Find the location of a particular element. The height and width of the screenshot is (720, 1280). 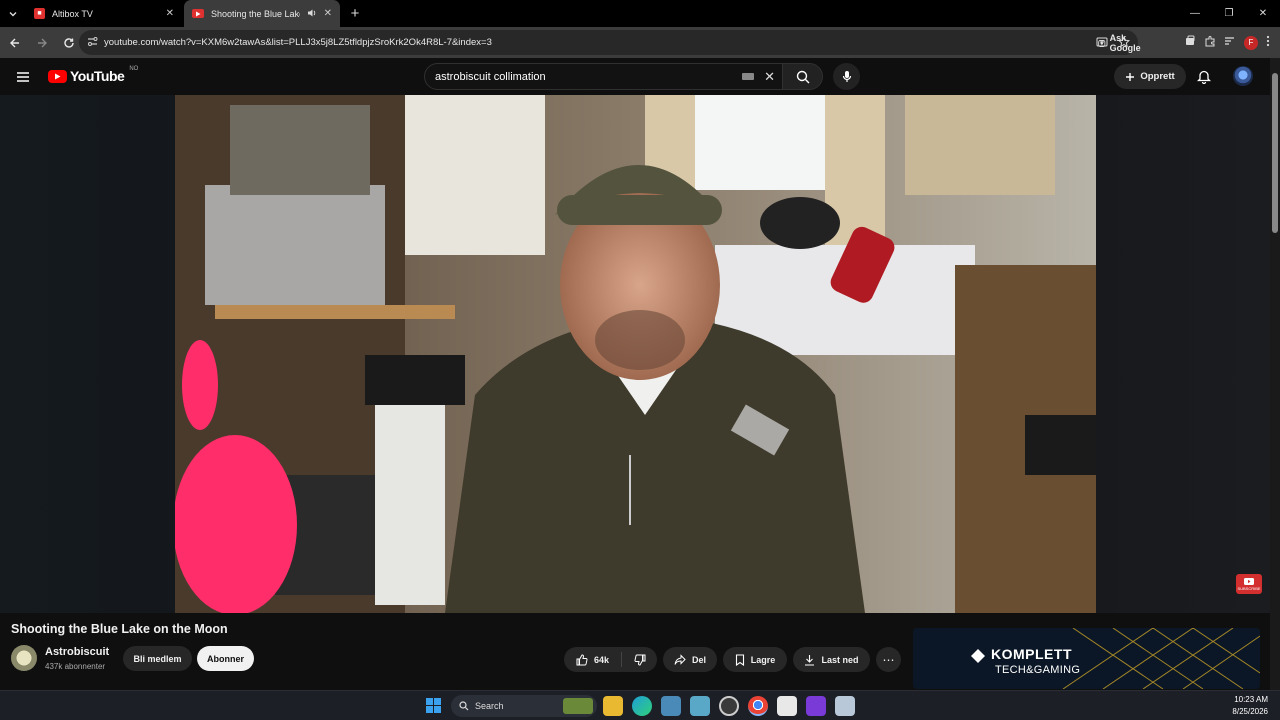

download-button: Last ned is located at coordinates (831, 659).